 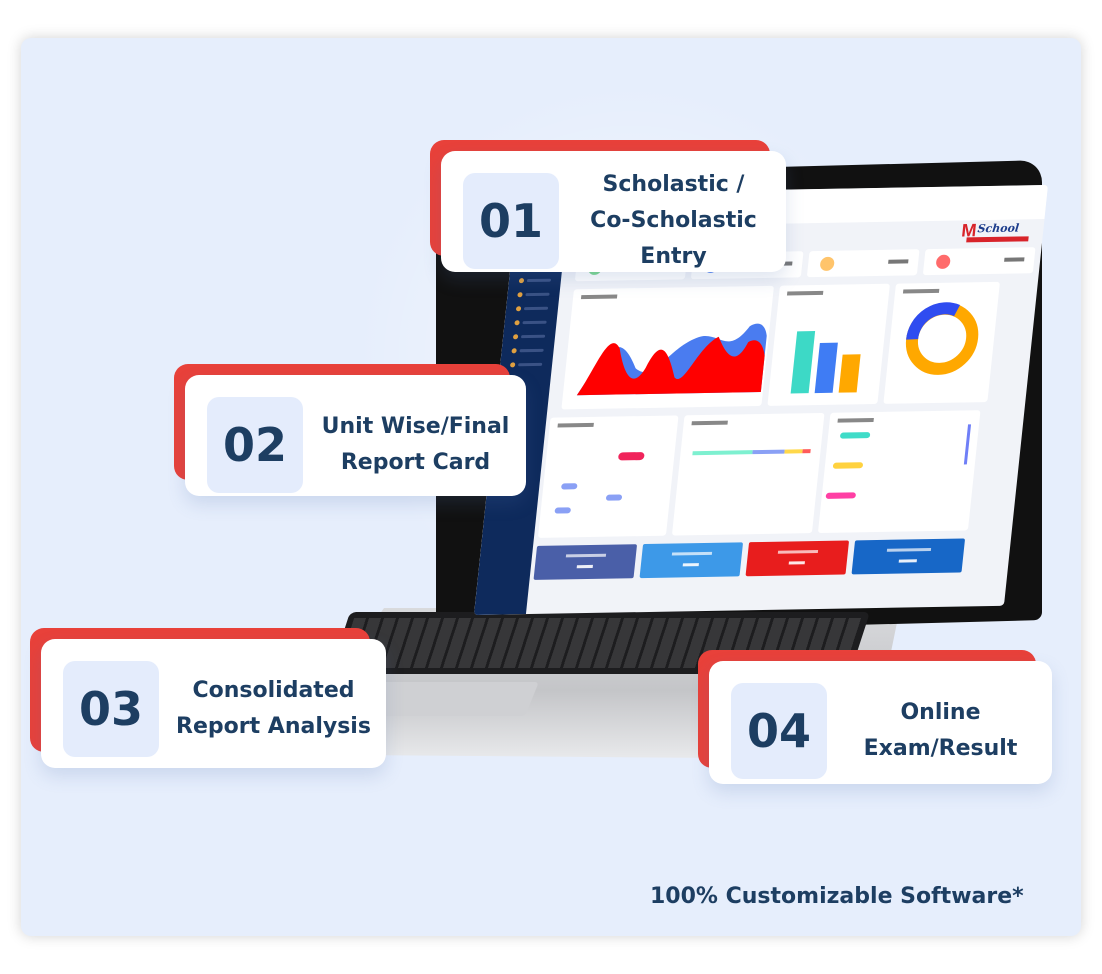 What do you see at coordinates (837, 896) in the screenshot?
I see `footer-note: 100% Customizable Software*` at bounding box center [837, 896].